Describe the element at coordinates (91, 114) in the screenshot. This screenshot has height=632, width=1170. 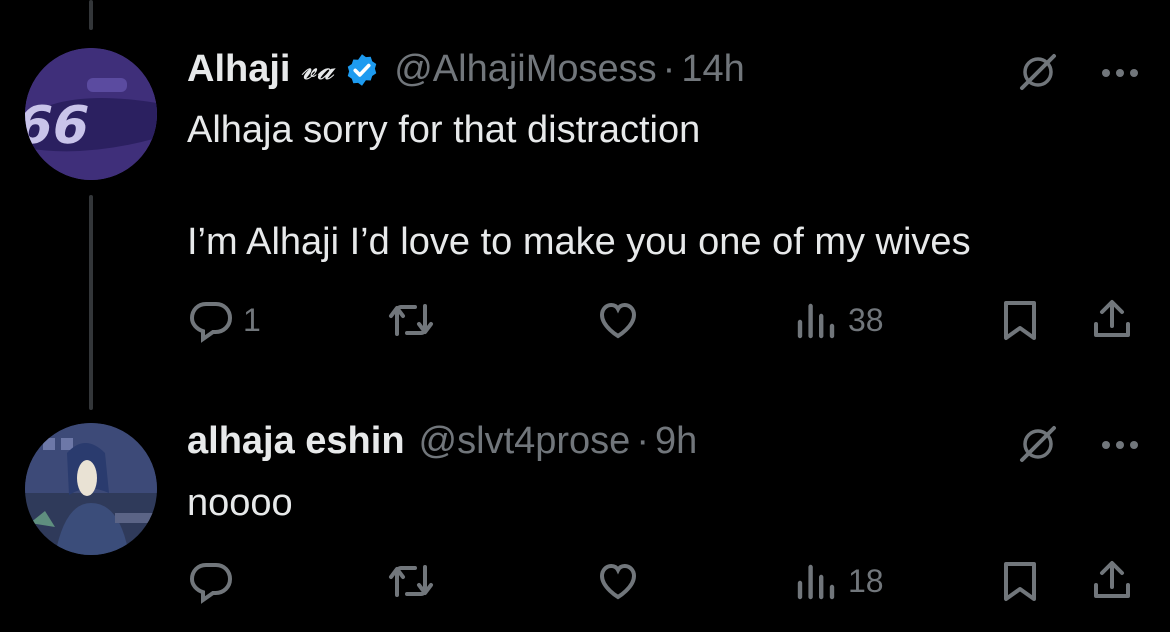
I see `avatar: 66` at that location.